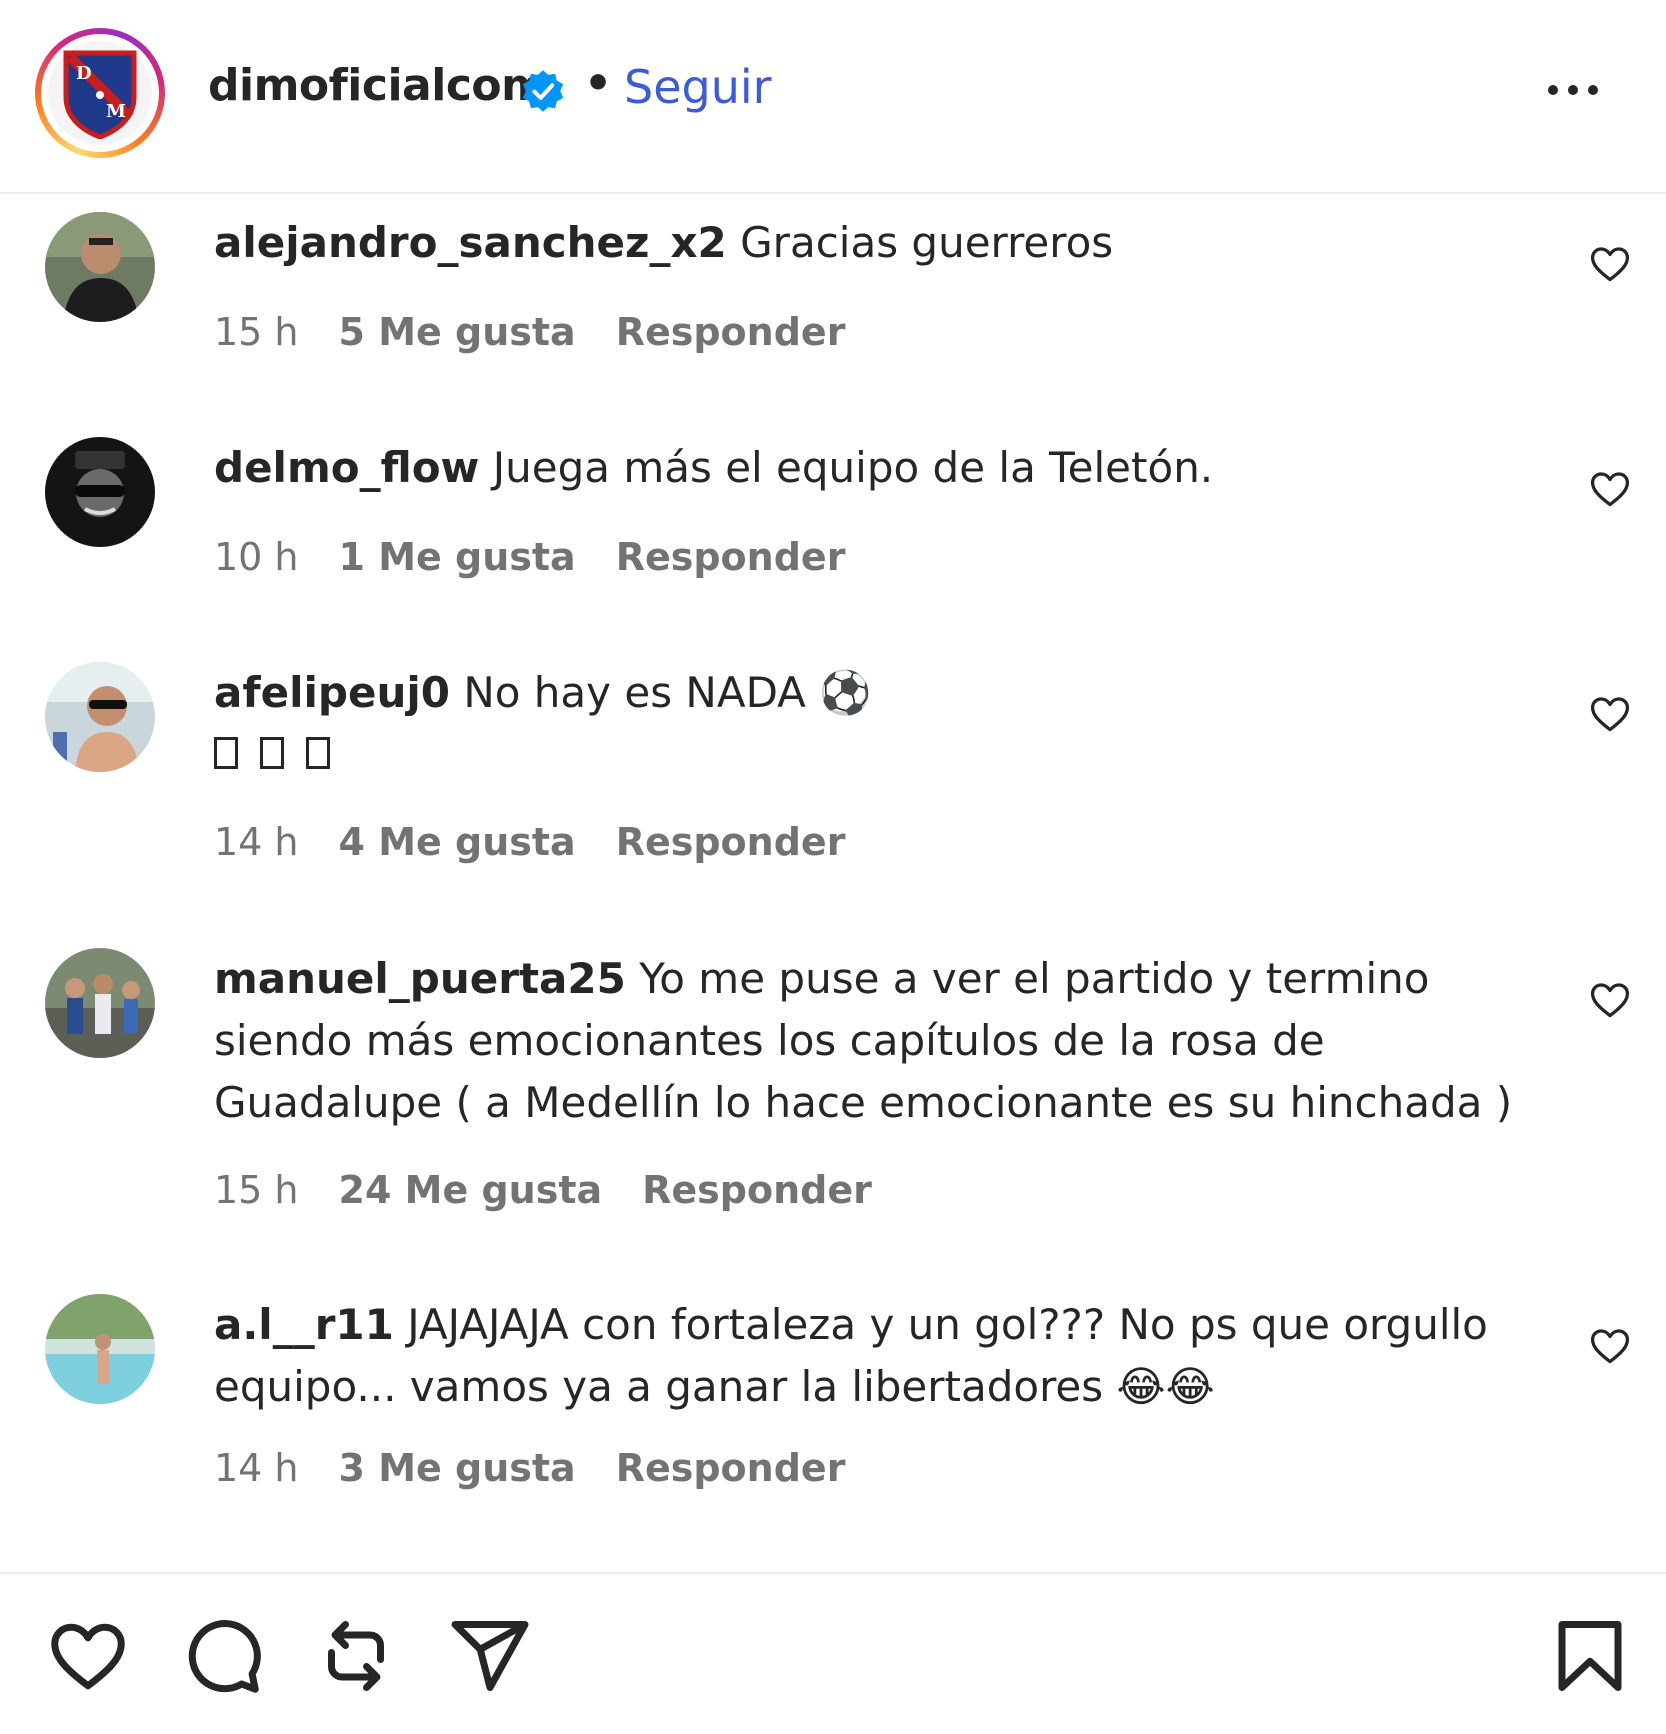 The image size is (1666, 1734). Describe the element at coordinates (332, 692) in the screenshot. I see `comment-username: afelipeuj0` at that location.